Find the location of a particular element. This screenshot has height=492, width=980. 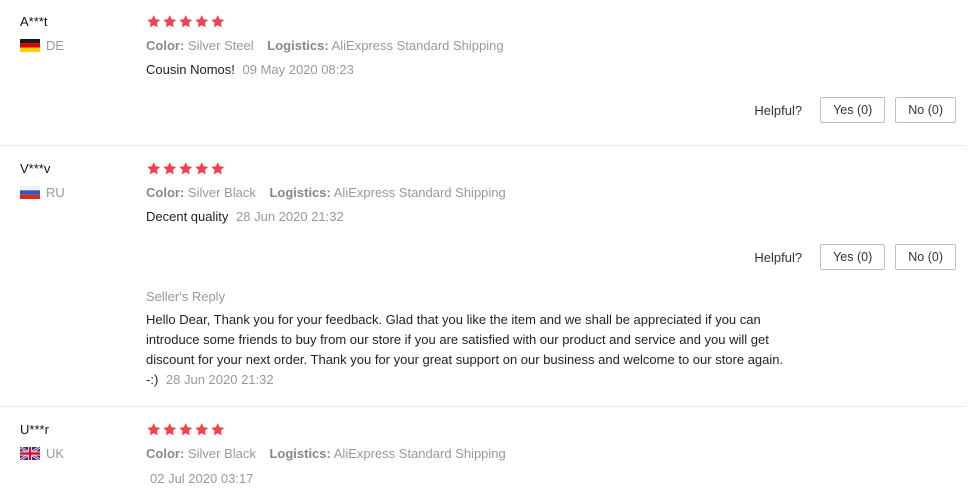

review-content: Decent quality 28 Jun 2020 21:32 is located at coordinates (245, 216).